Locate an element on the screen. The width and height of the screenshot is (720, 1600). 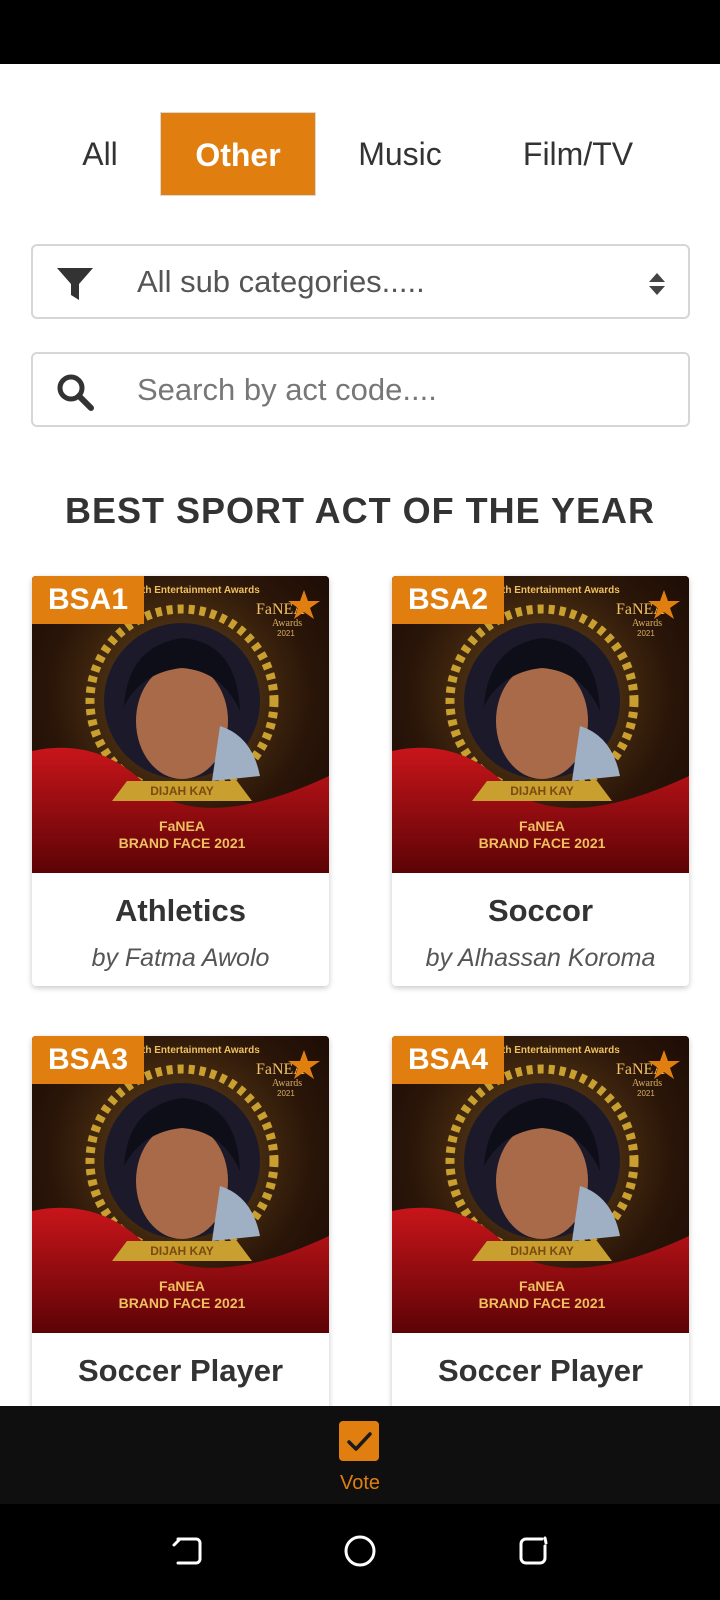
act-code-badge: BSA1 is located at coordinates (88, 600).